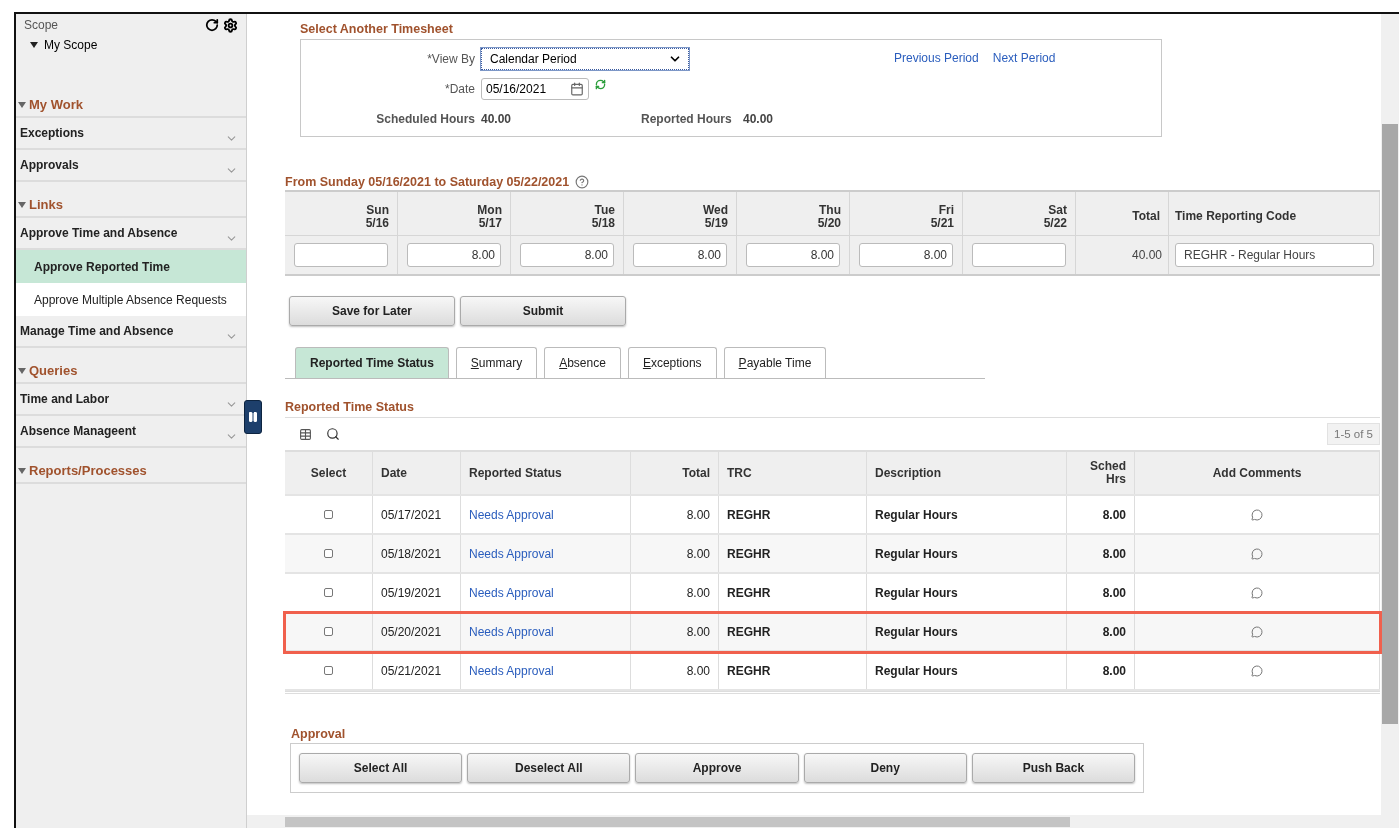 Image resolution: width=1399 pixels, height=828 pixels. Describe the element at coordinates (1057, 210) in the screenshot. I see `column-header: Sat` at that location.